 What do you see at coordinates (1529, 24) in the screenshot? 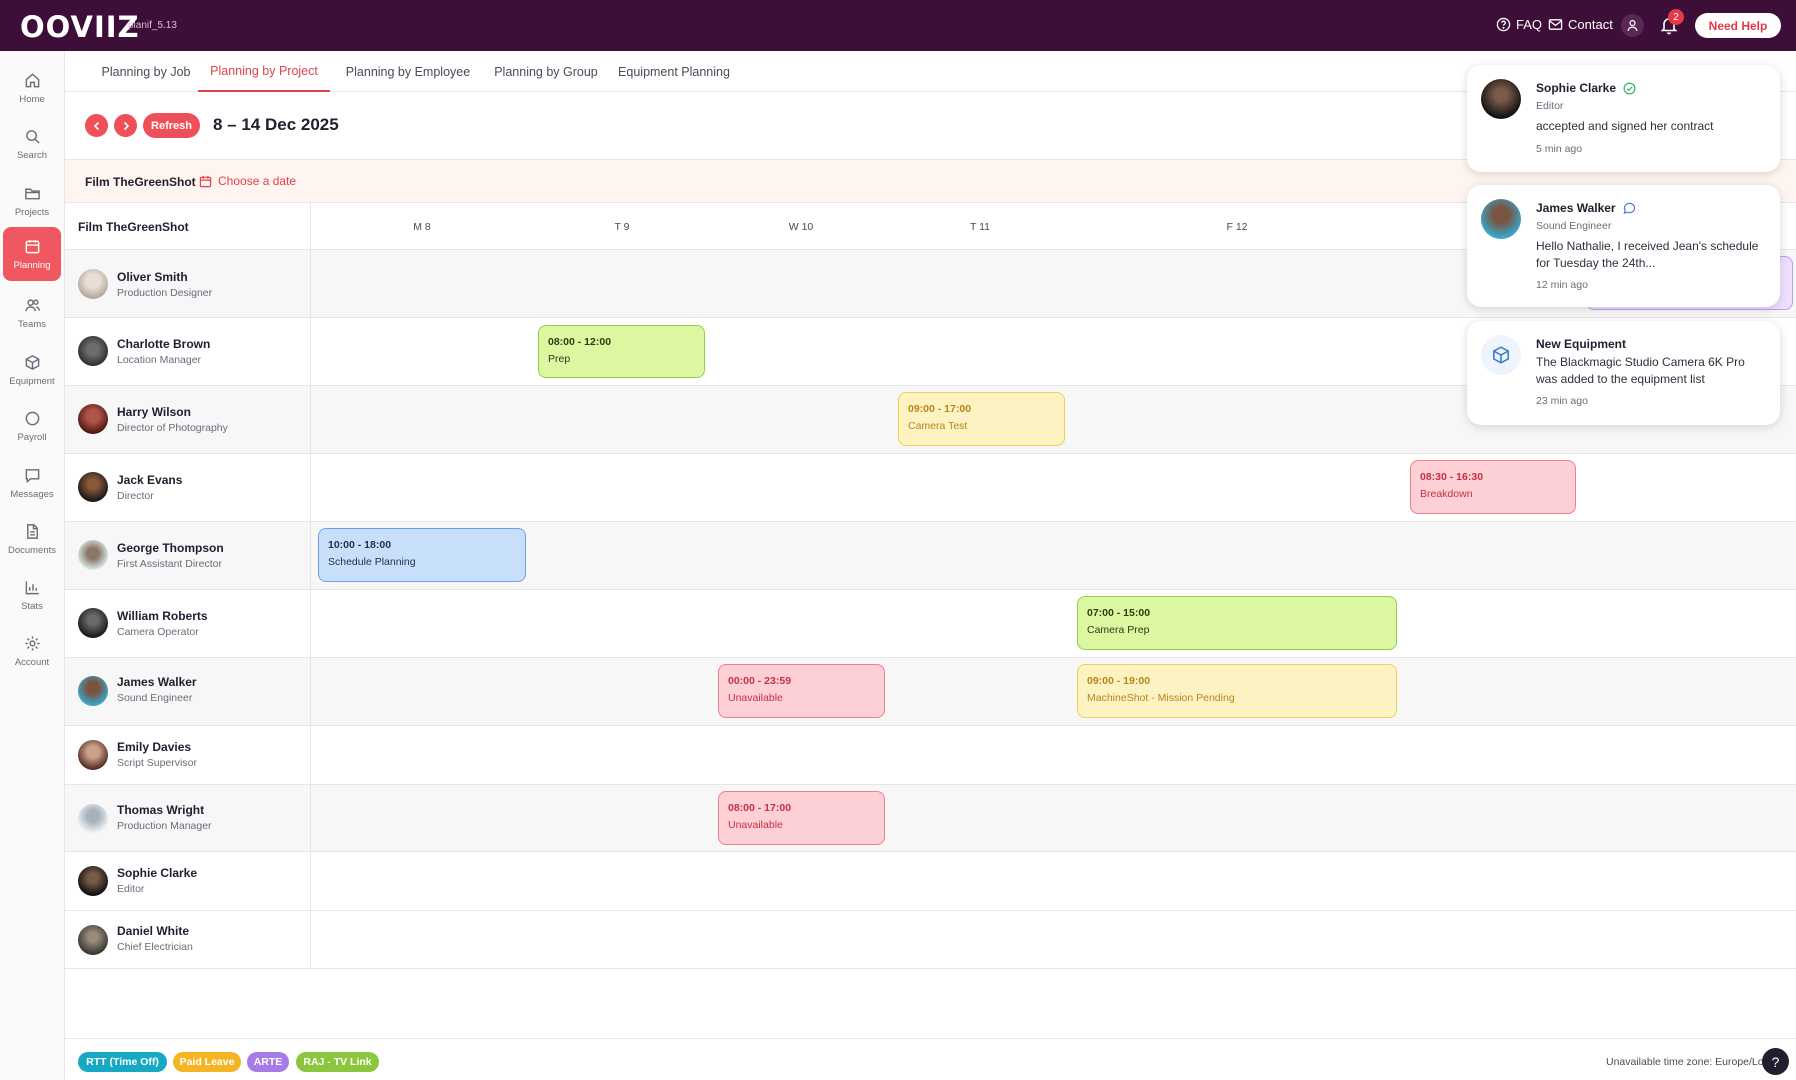
I see `faq-label: FAQ` at bounding box center [1529, 24].